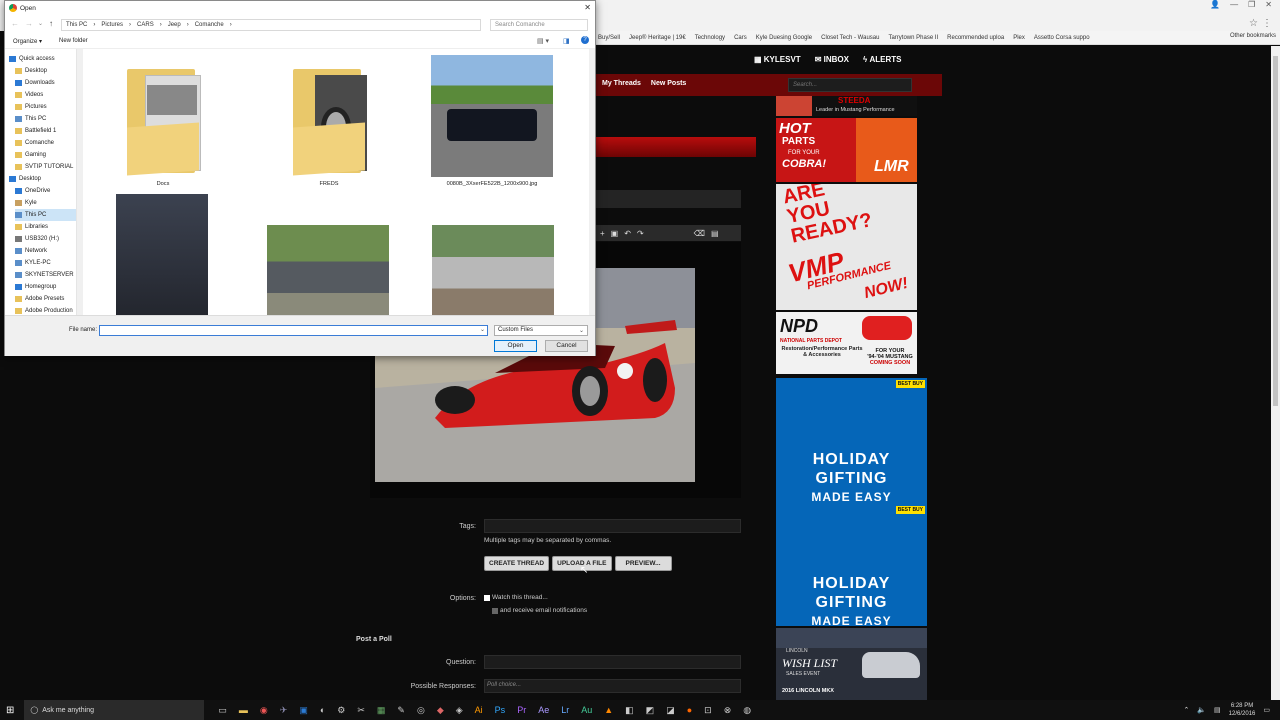 The width and height of the screenshot is (1280, 720). I want to click on help-icon: ?, so click(585, 40).